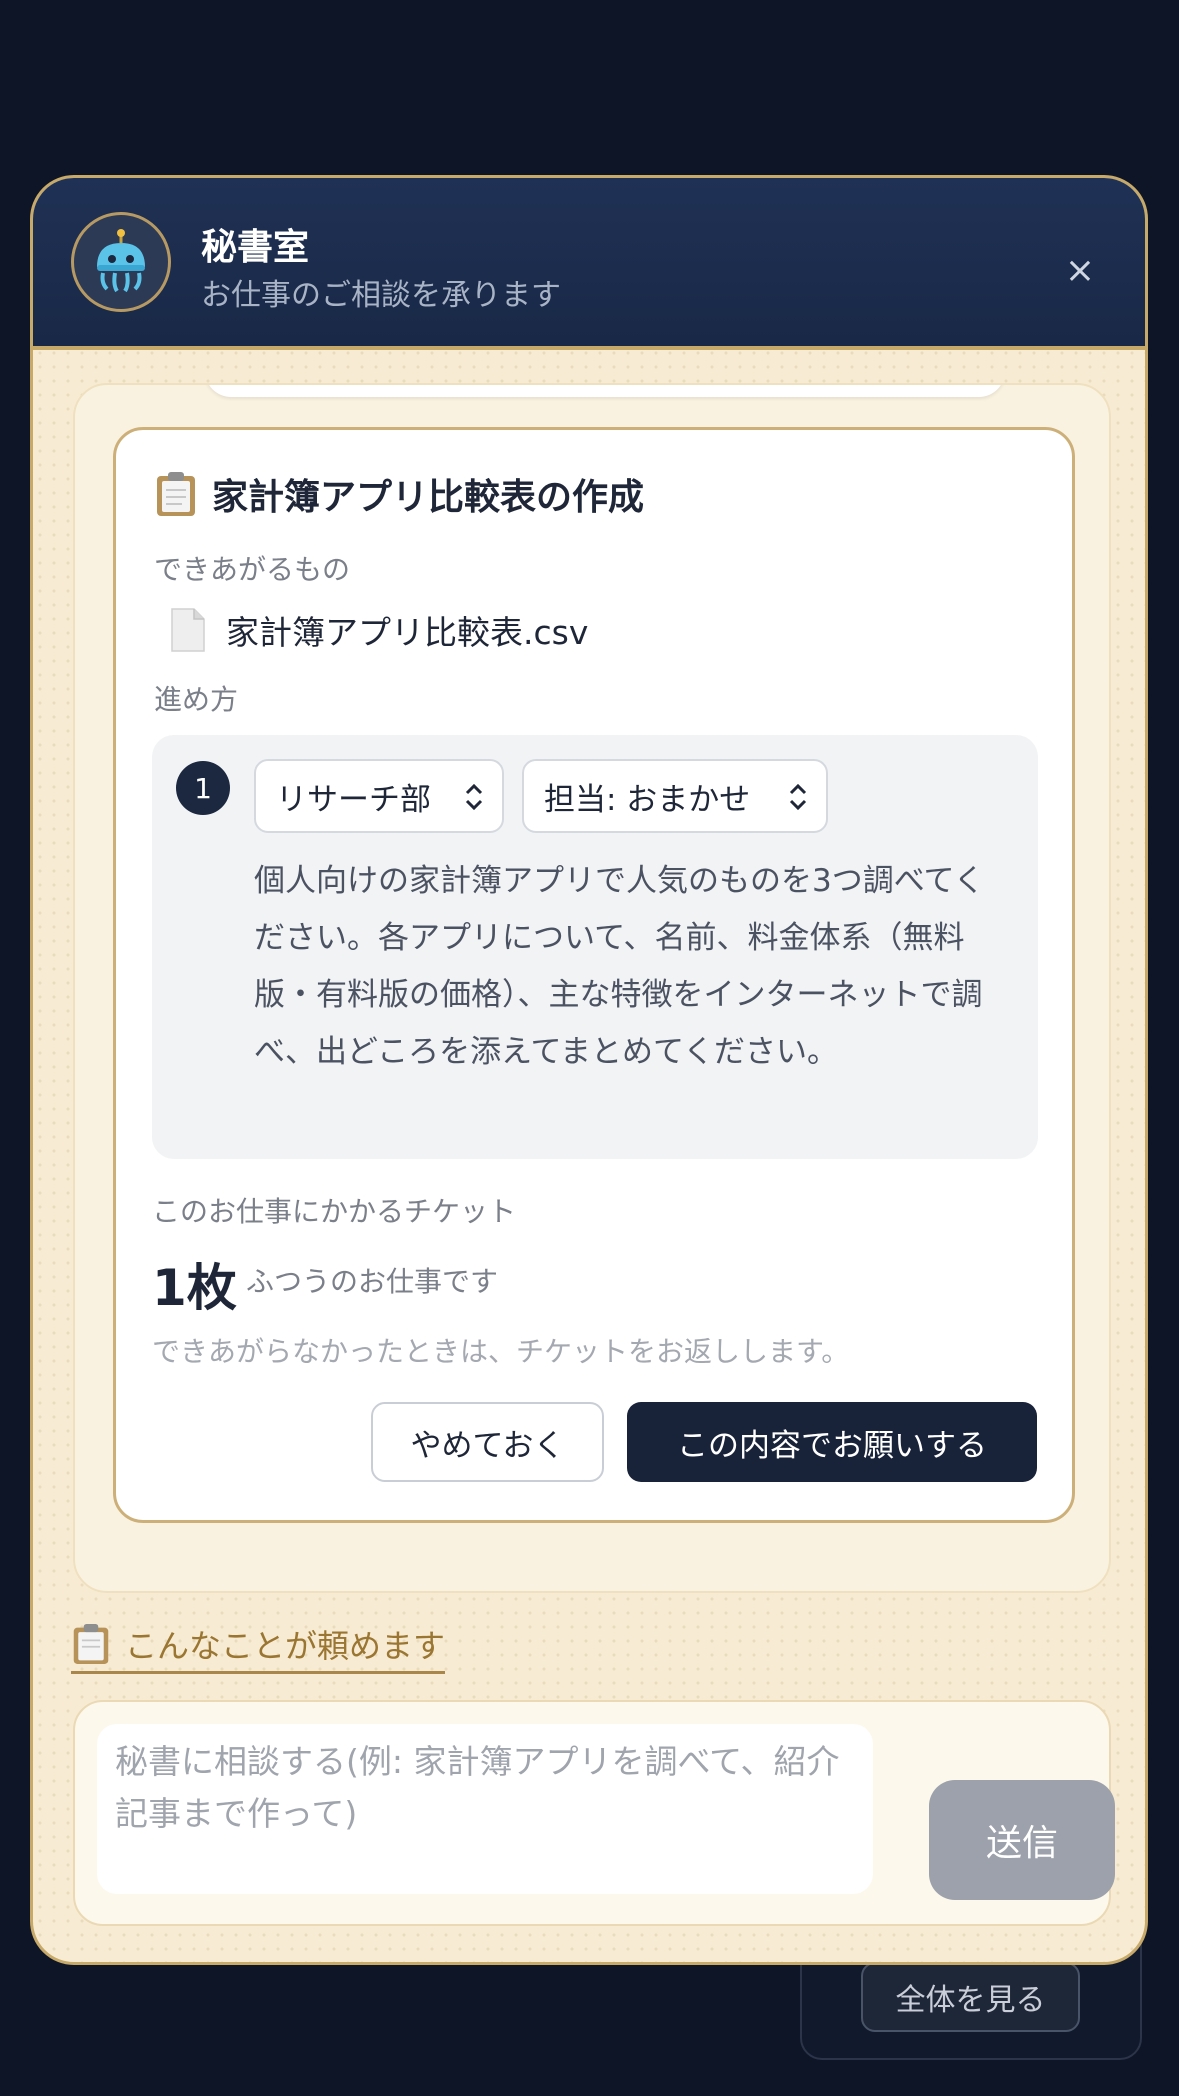 The image size is (1179, 2096). What do you see at coordinates (501, 1351) in the screenshot?
I see `refund-note: できあがらなかったときは、チケットをお返しします。` at bounding box center [501, 1351].